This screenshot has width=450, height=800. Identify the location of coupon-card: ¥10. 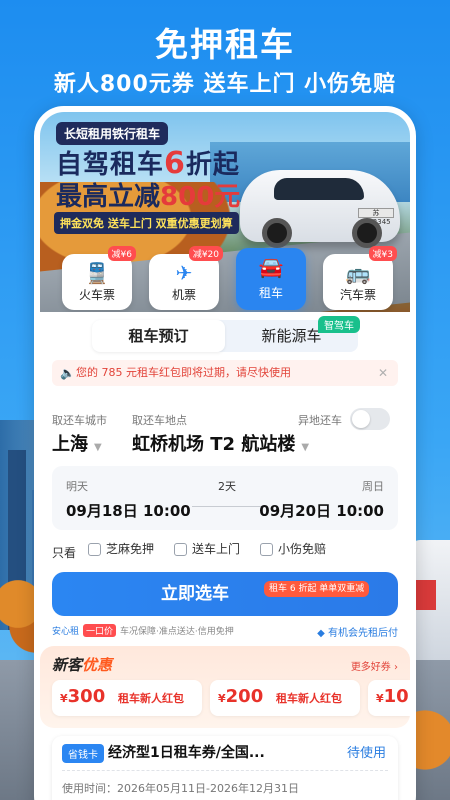
(389, 698).